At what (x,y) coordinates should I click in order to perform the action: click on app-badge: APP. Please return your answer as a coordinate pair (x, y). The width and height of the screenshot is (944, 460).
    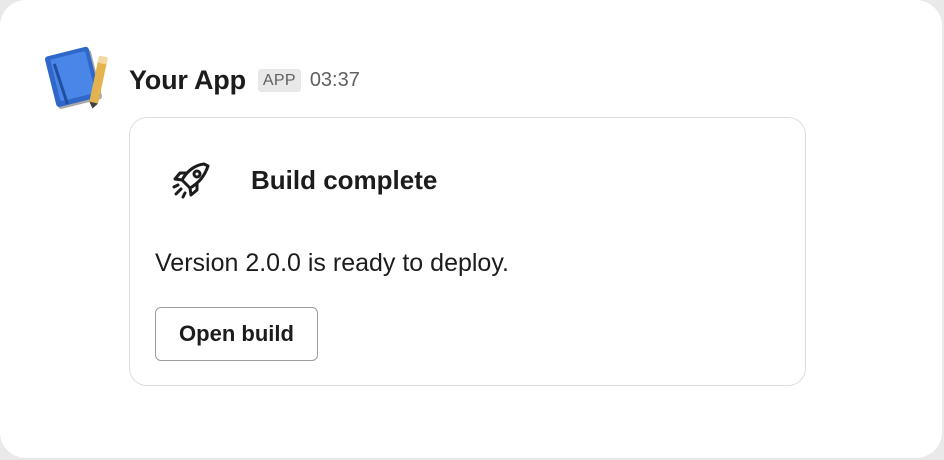
    Looking at the image, I should click on (279, 80).